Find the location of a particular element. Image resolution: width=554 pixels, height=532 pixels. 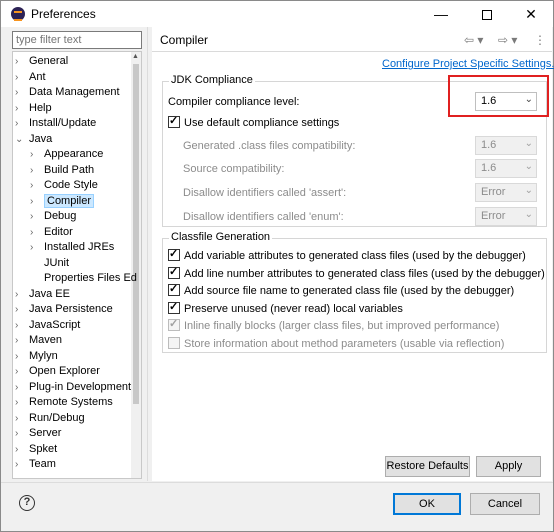

restore-defaults-button: Restore Defaults is located at coordinates (427, 466).